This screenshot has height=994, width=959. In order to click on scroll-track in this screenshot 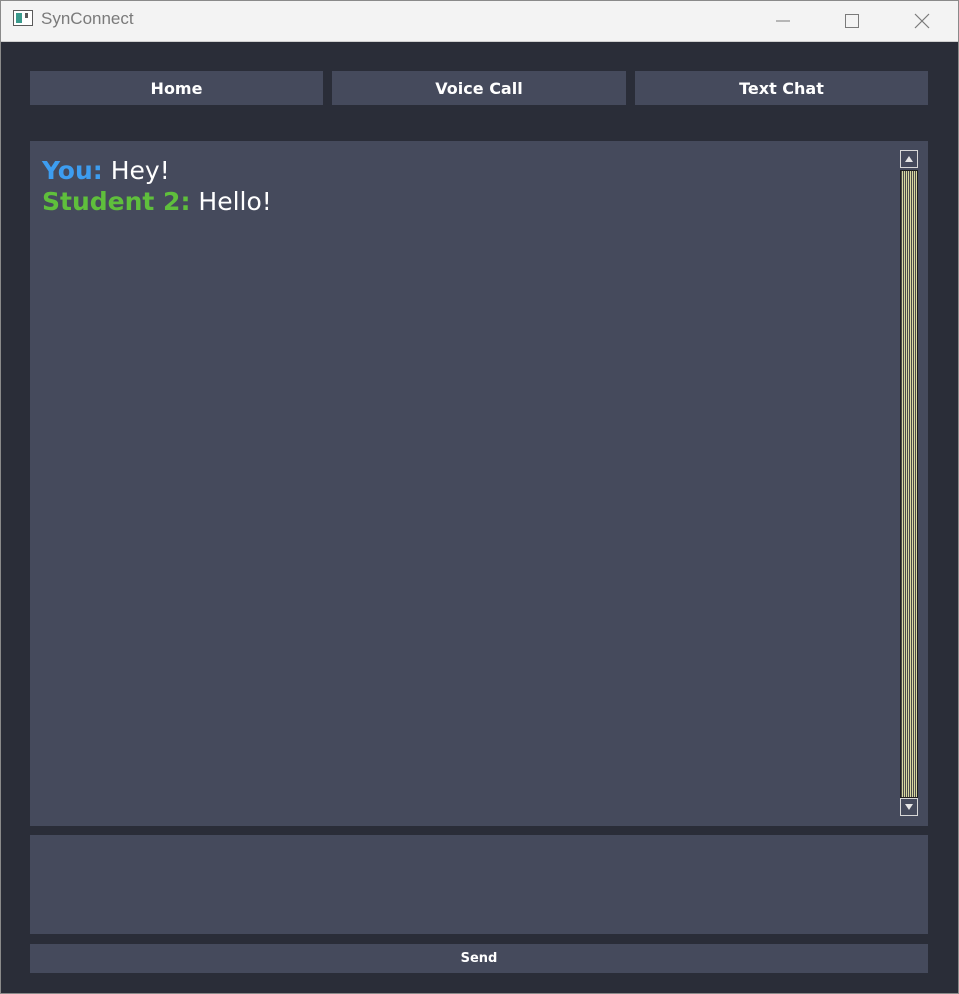, I will do `click(909, 484)`.